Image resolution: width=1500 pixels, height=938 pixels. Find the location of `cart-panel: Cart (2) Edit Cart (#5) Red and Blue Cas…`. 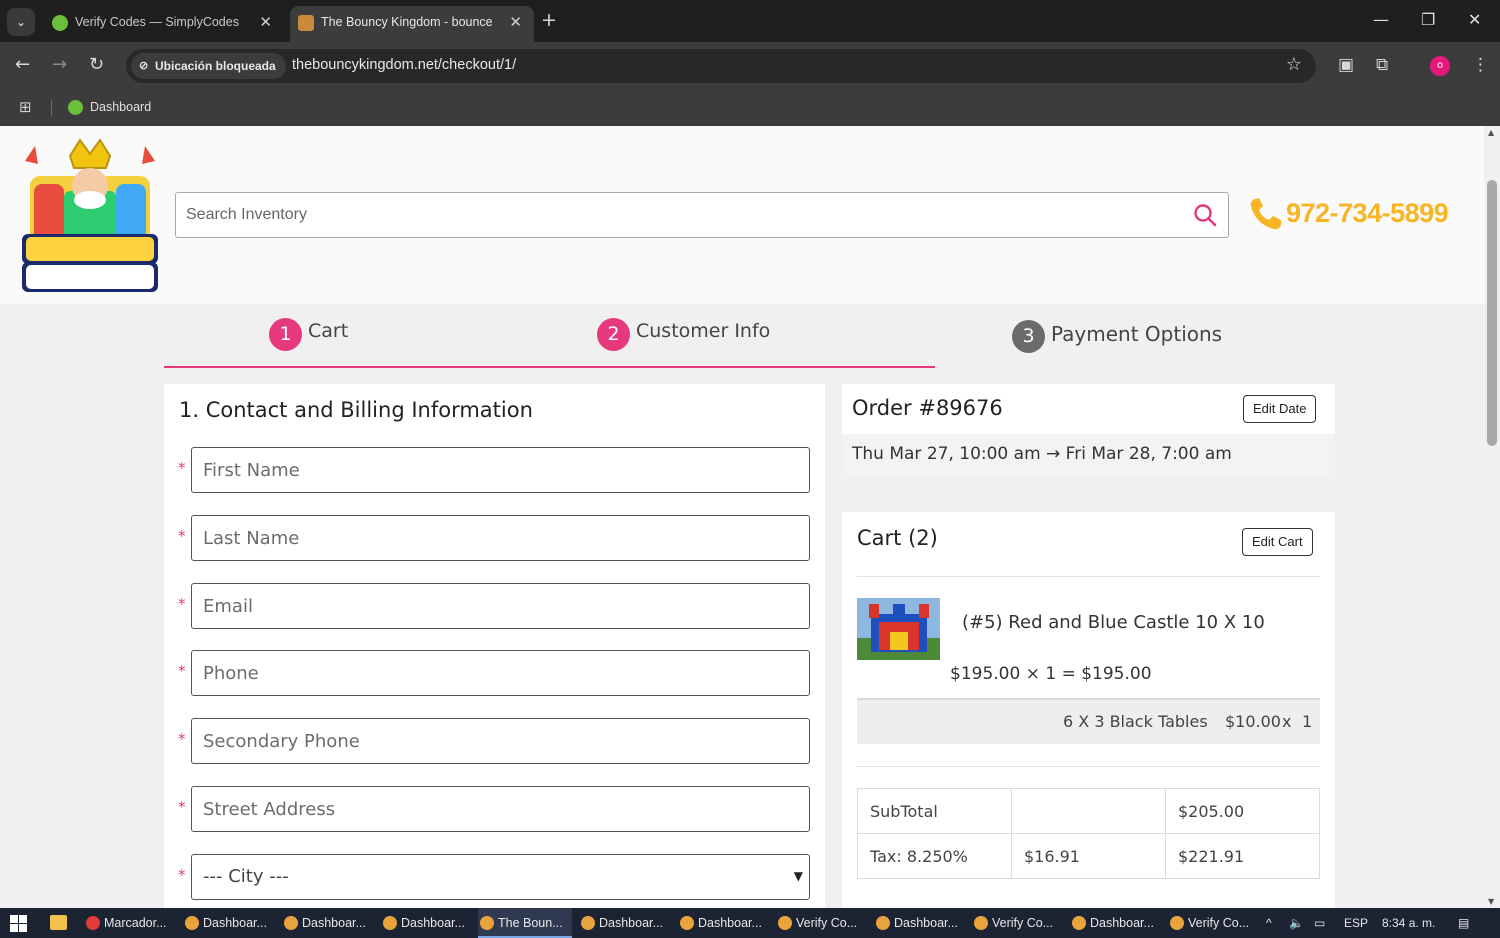

cart-panel: Cart (2) Edit Cart (#5) Red and Blue Cas… is located at coordinates (1088, 710).